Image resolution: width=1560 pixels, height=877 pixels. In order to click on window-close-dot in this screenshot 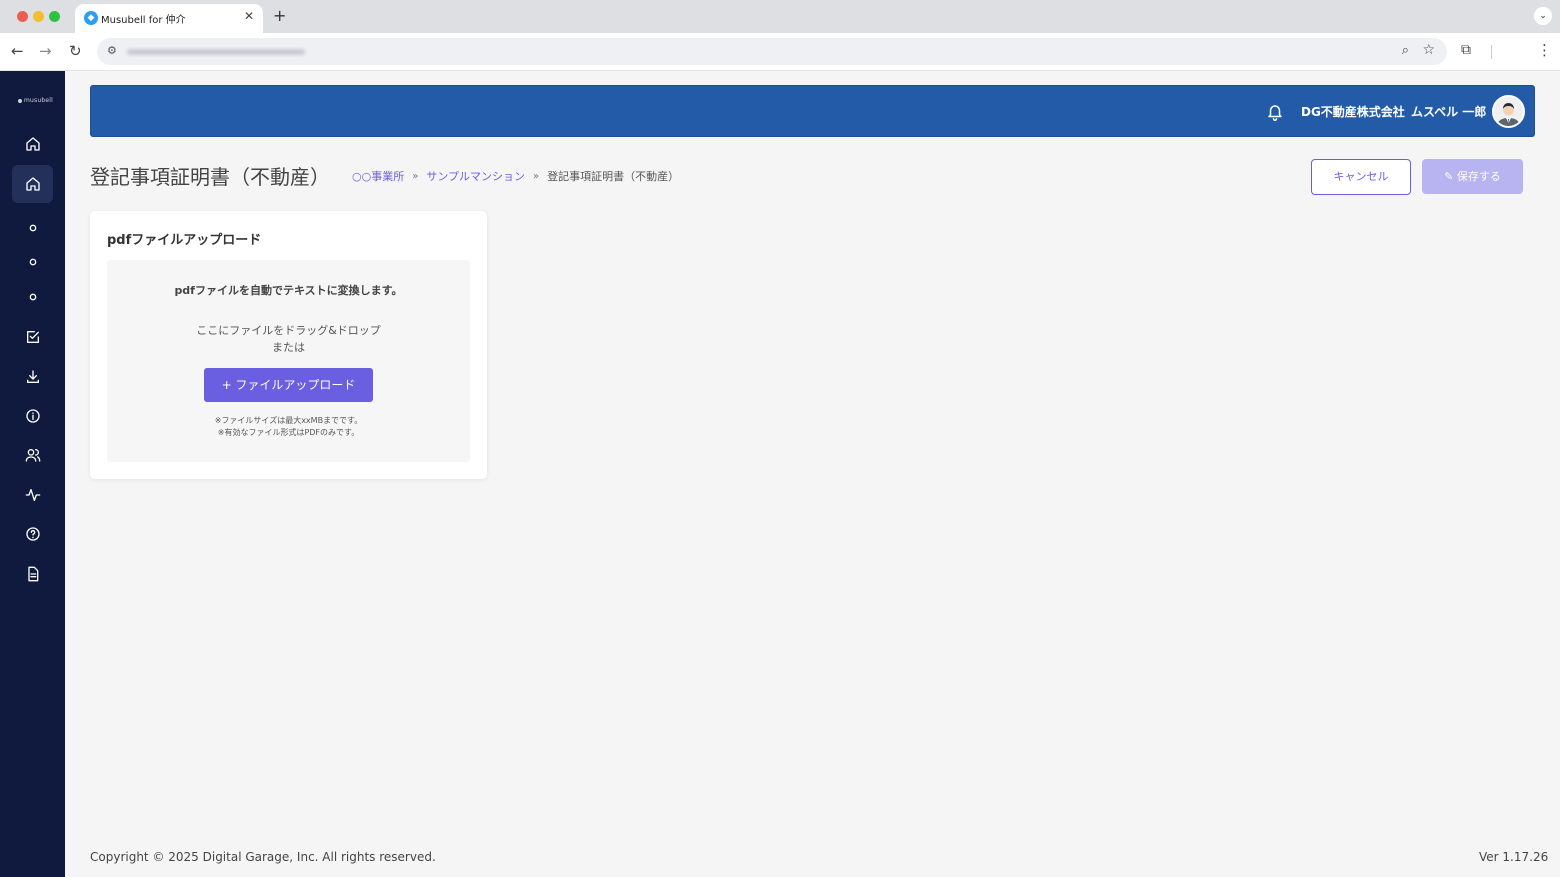, I will do `click(22, 16)`.